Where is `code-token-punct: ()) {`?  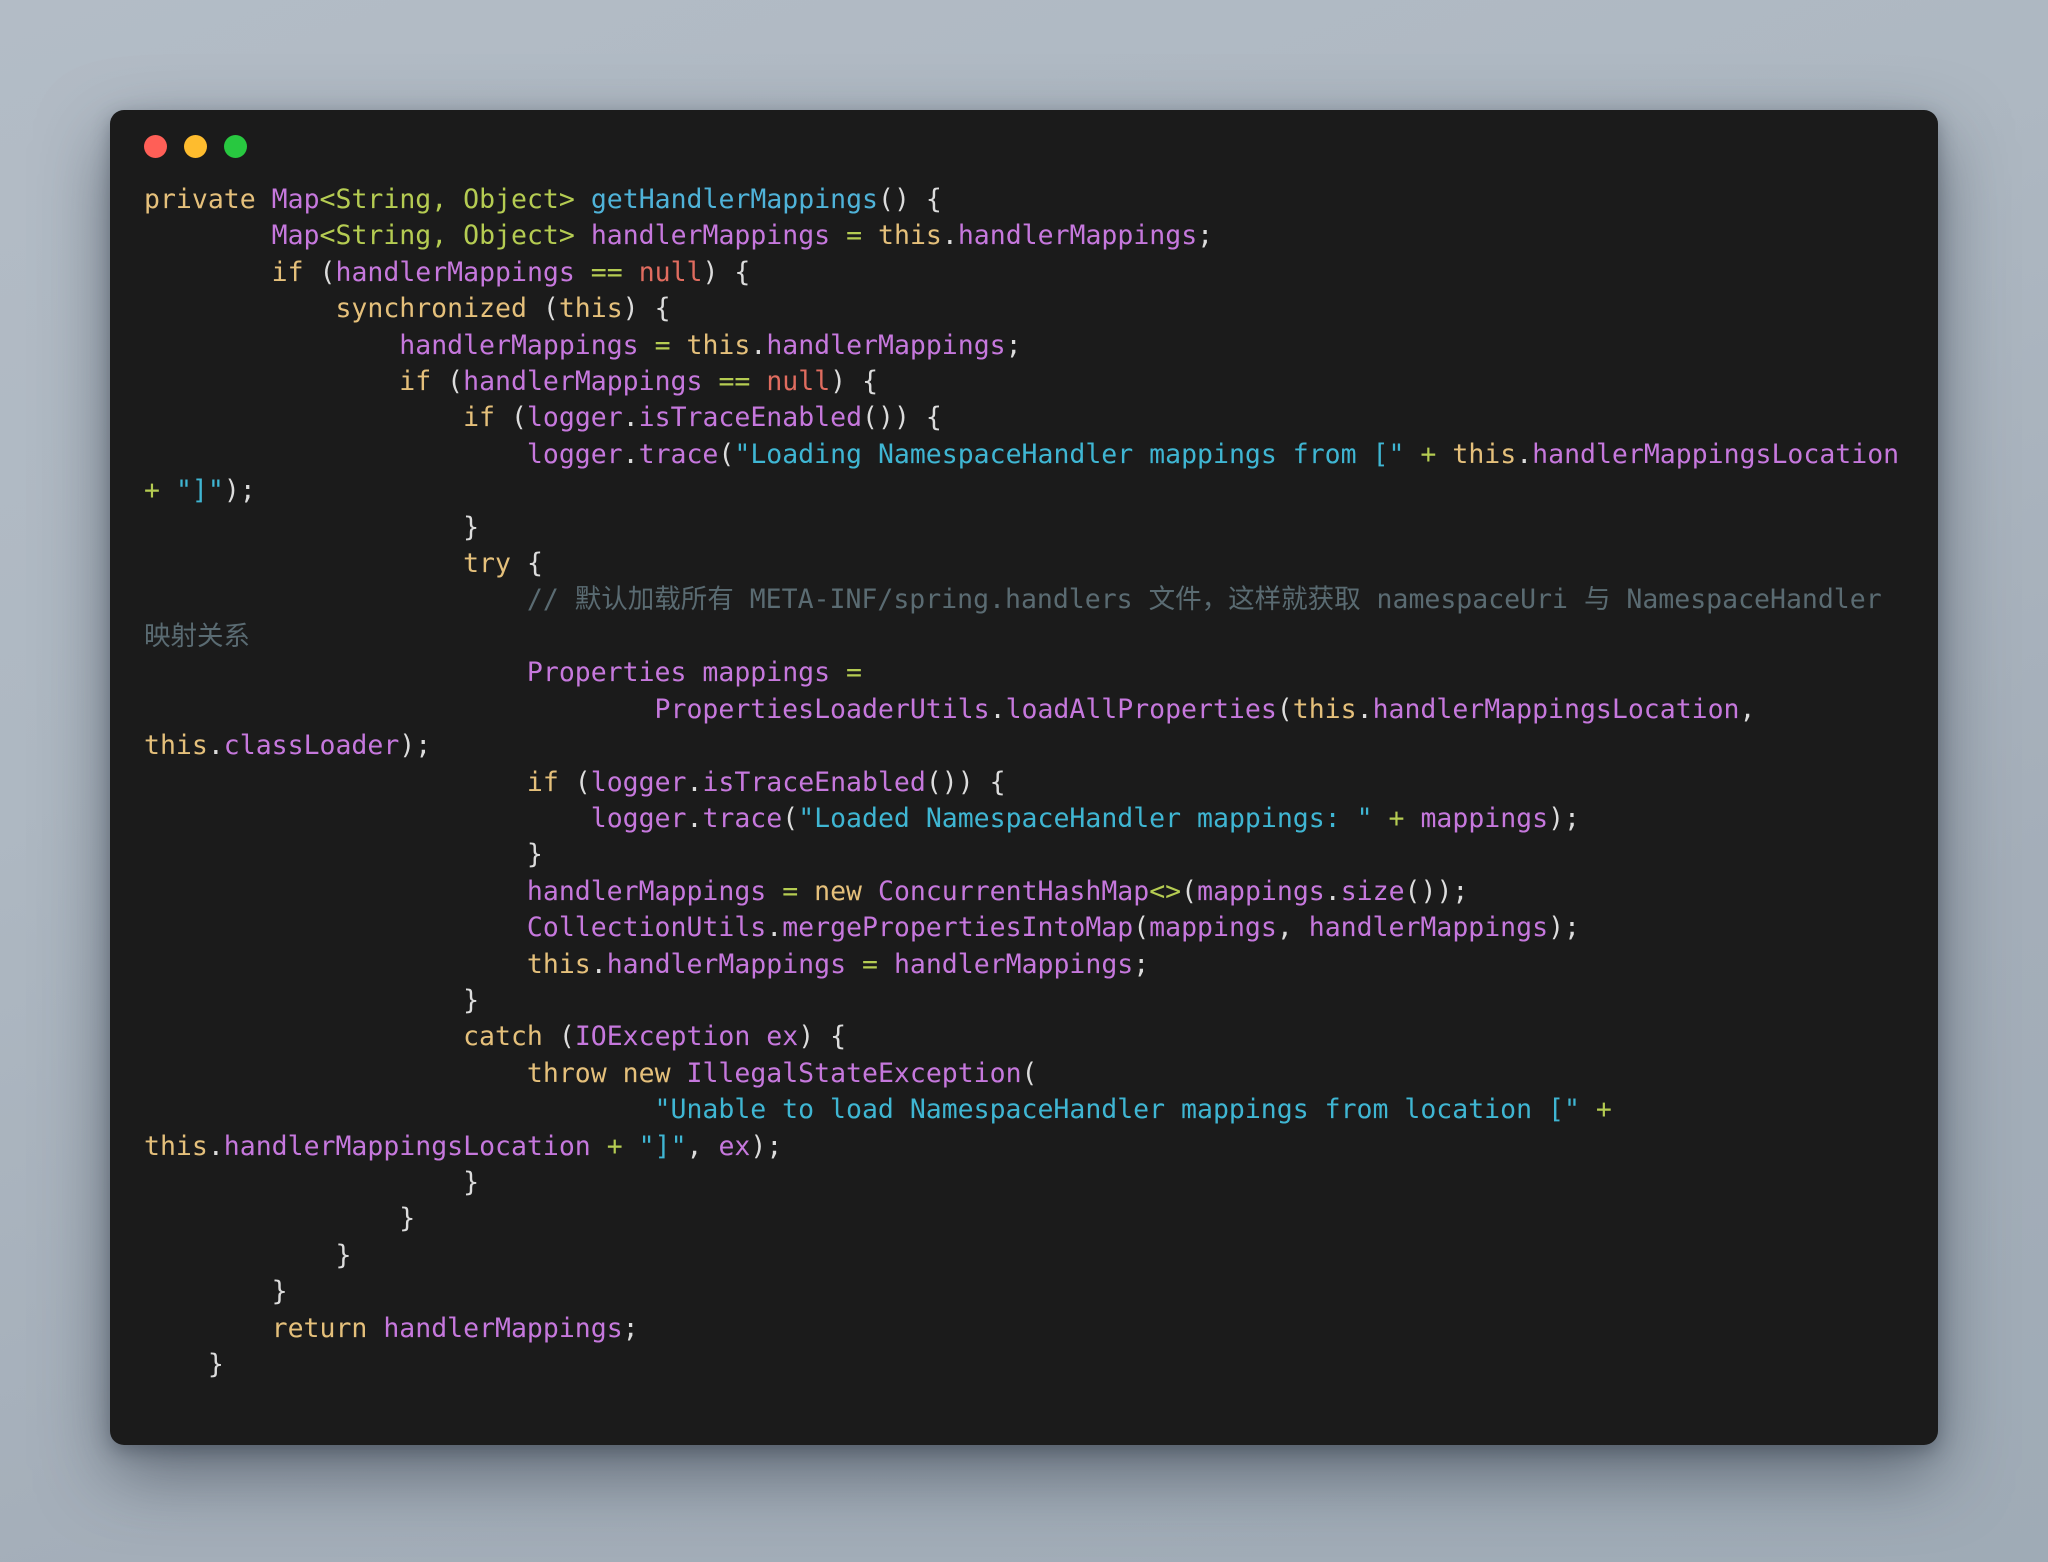
code-token-punct: ()) { is located at coordinates (965, 782).